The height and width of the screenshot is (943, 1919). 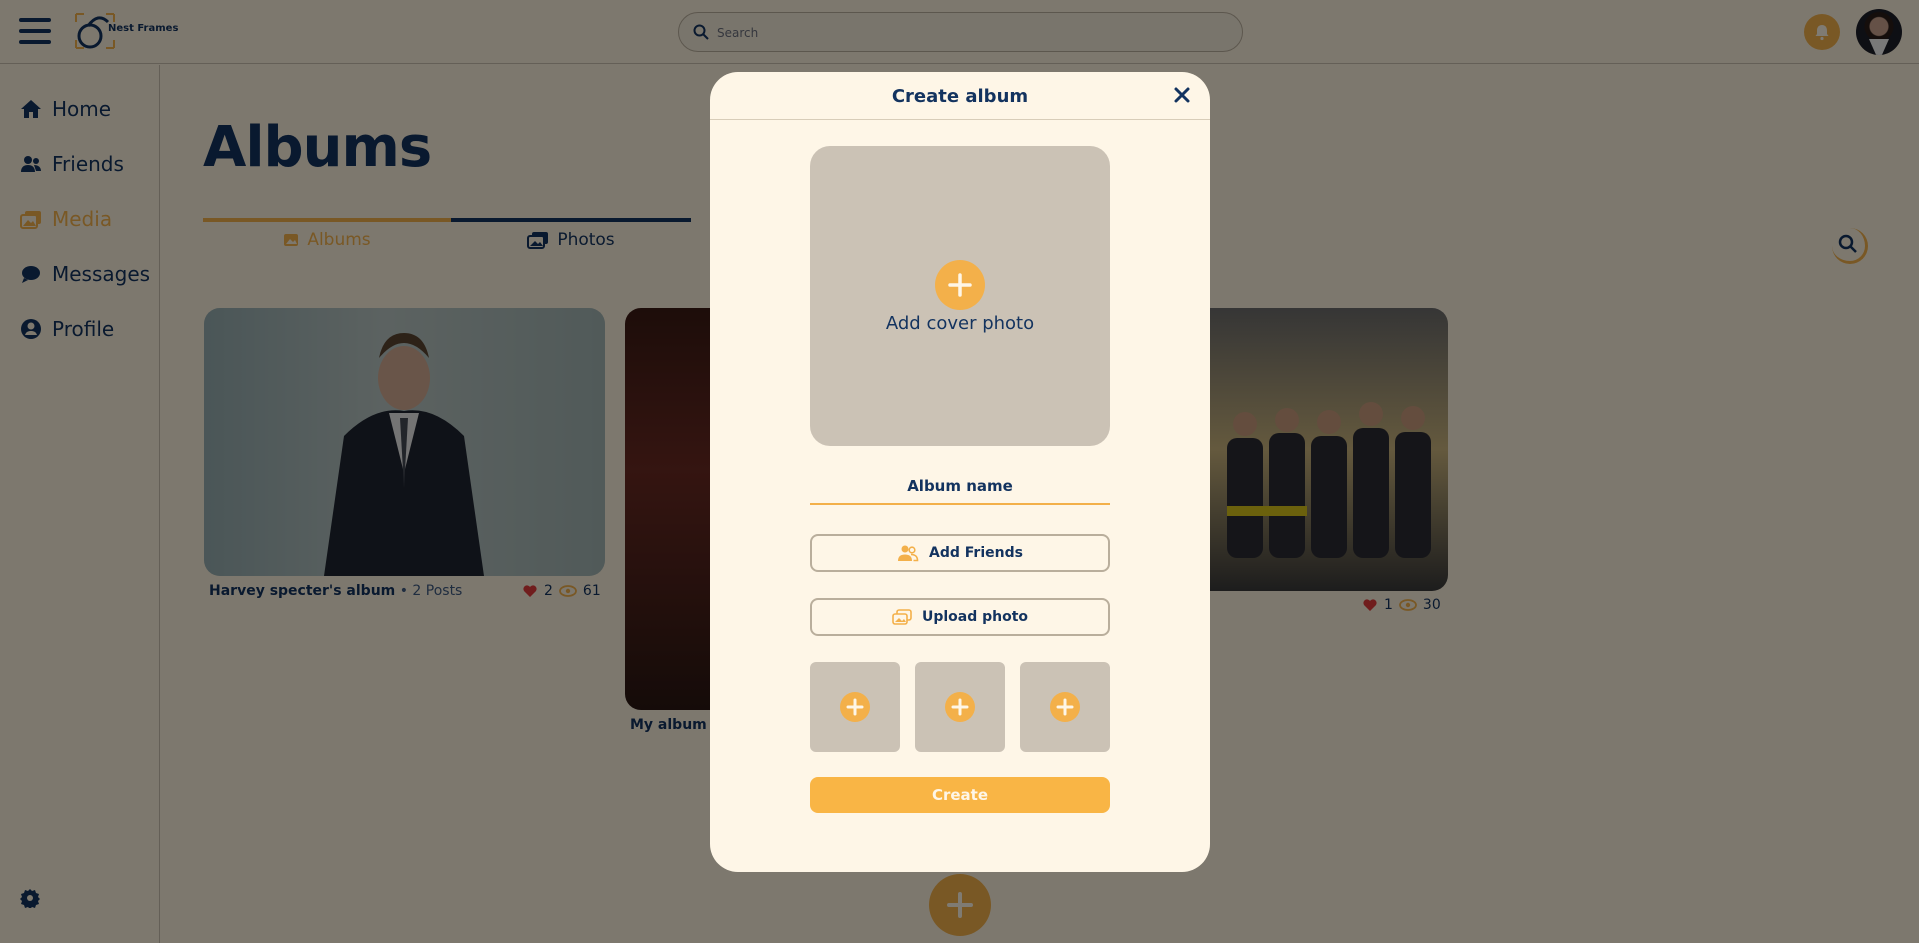 What do you see at coordinates (960, 323) in the screenshot?
I see `cover-photo-label: Add cover photo` at bounding box center [960, 323].